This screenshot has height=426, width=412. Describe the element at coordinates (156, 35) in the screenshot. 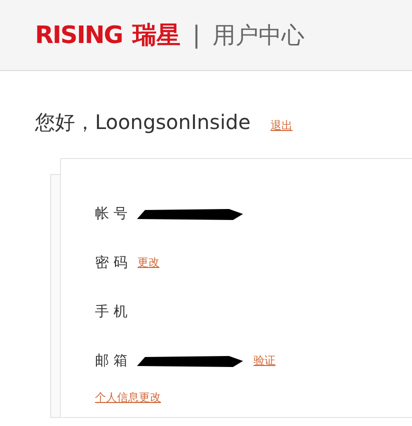

I see `logo-chinese-text: 瑞星` at that location.